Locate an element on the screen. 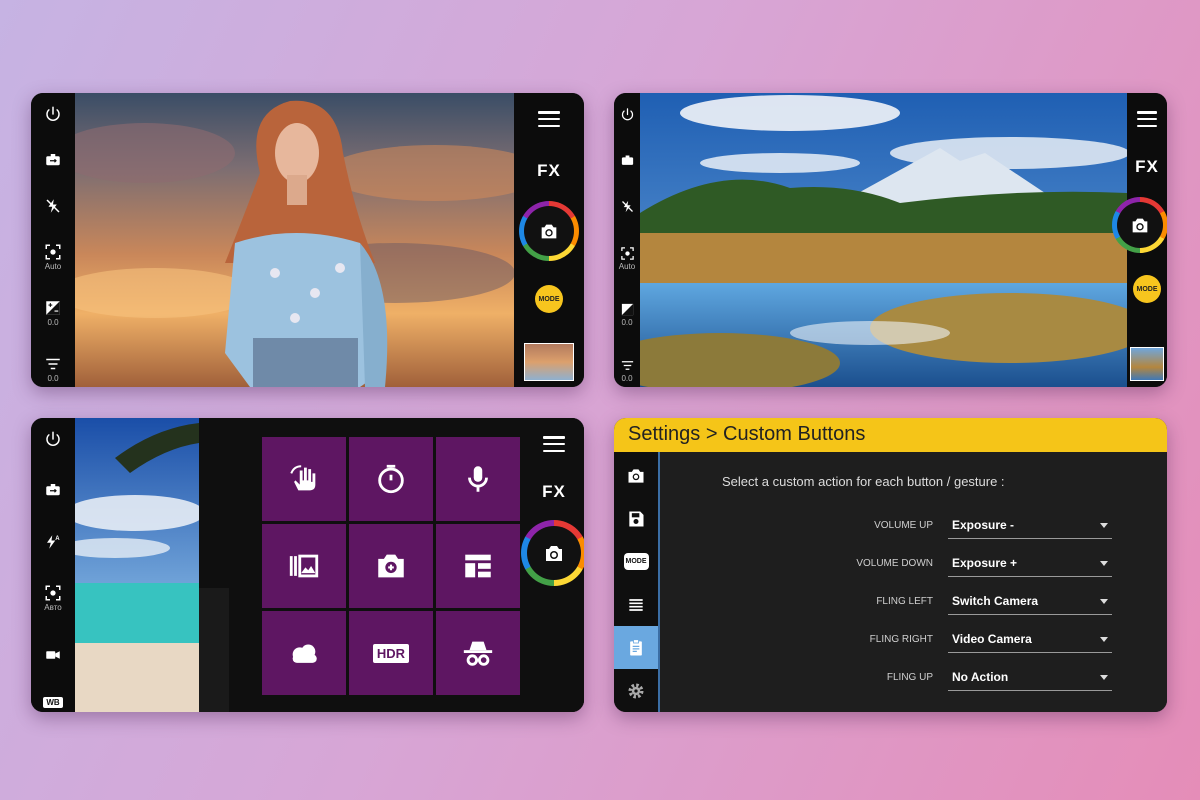 The height and width of the screenshot is (800, 1200). filter-icon is located at coordinates (627, 365).